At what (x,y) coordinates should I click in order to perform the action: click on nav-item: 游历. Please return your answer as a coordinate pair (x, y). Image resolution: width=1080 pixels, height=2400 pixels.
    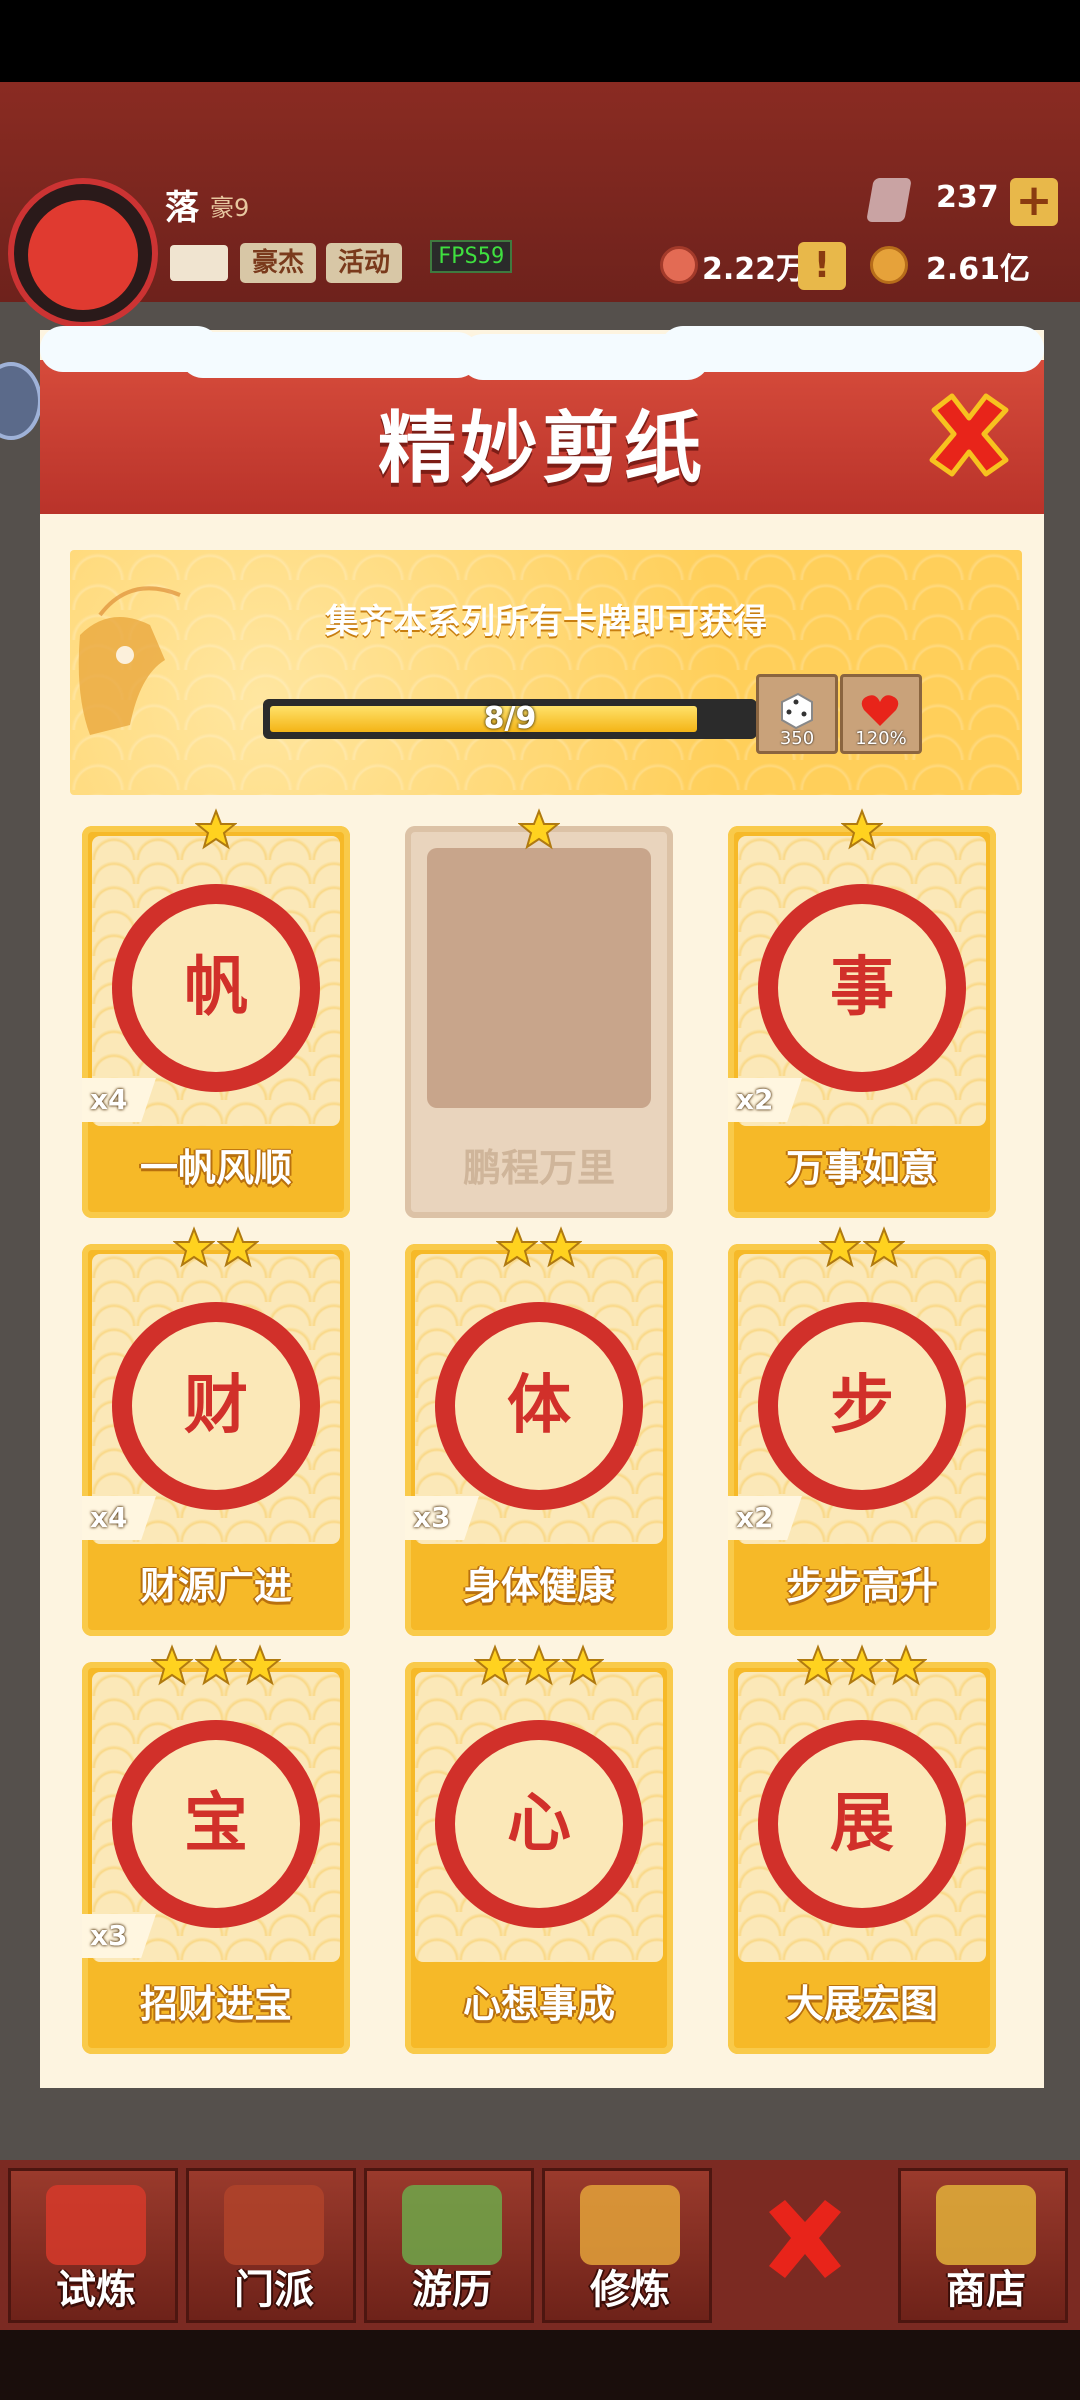
    Looking at the image, I should click on (449, 2245).